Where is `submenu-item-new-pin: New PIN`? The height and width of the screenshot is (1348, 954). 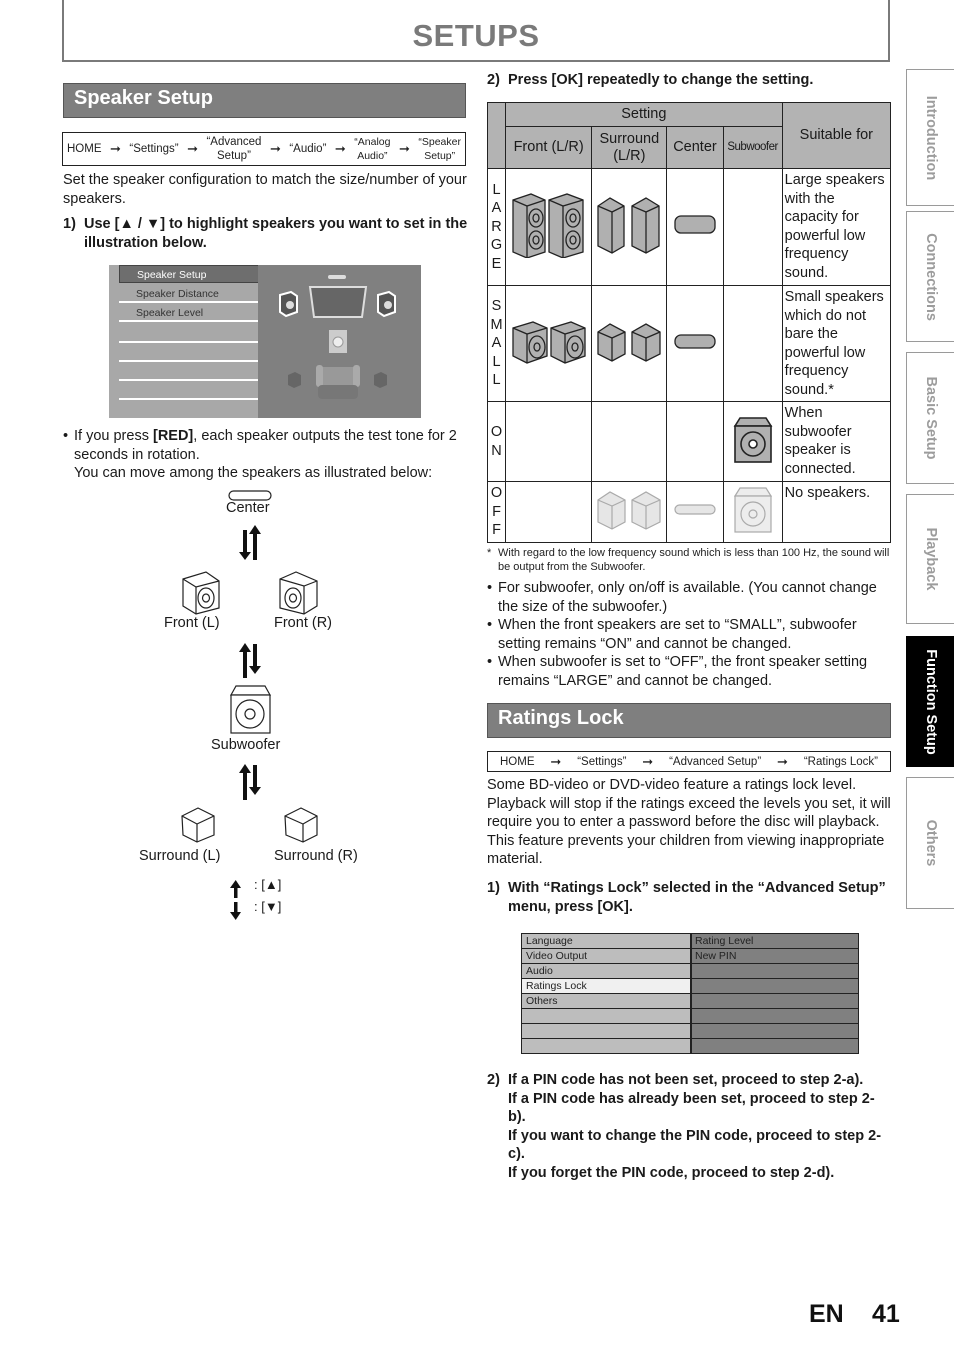 submenu-item-new-pin: New PIN is located at coordinates (775, 956).